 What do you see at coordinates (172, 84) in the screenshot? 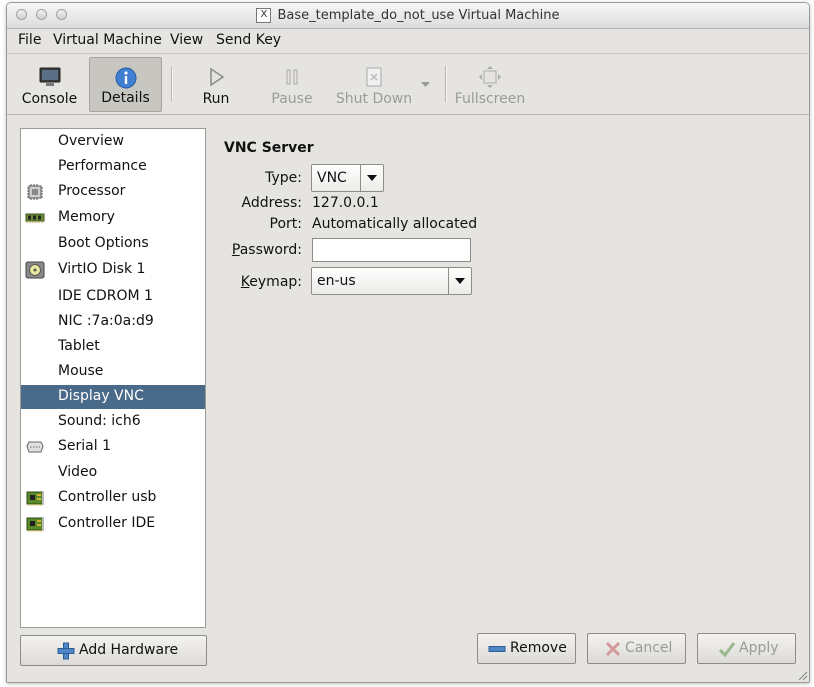
I see `toolbar-separator` at bounding box center [172, 84].